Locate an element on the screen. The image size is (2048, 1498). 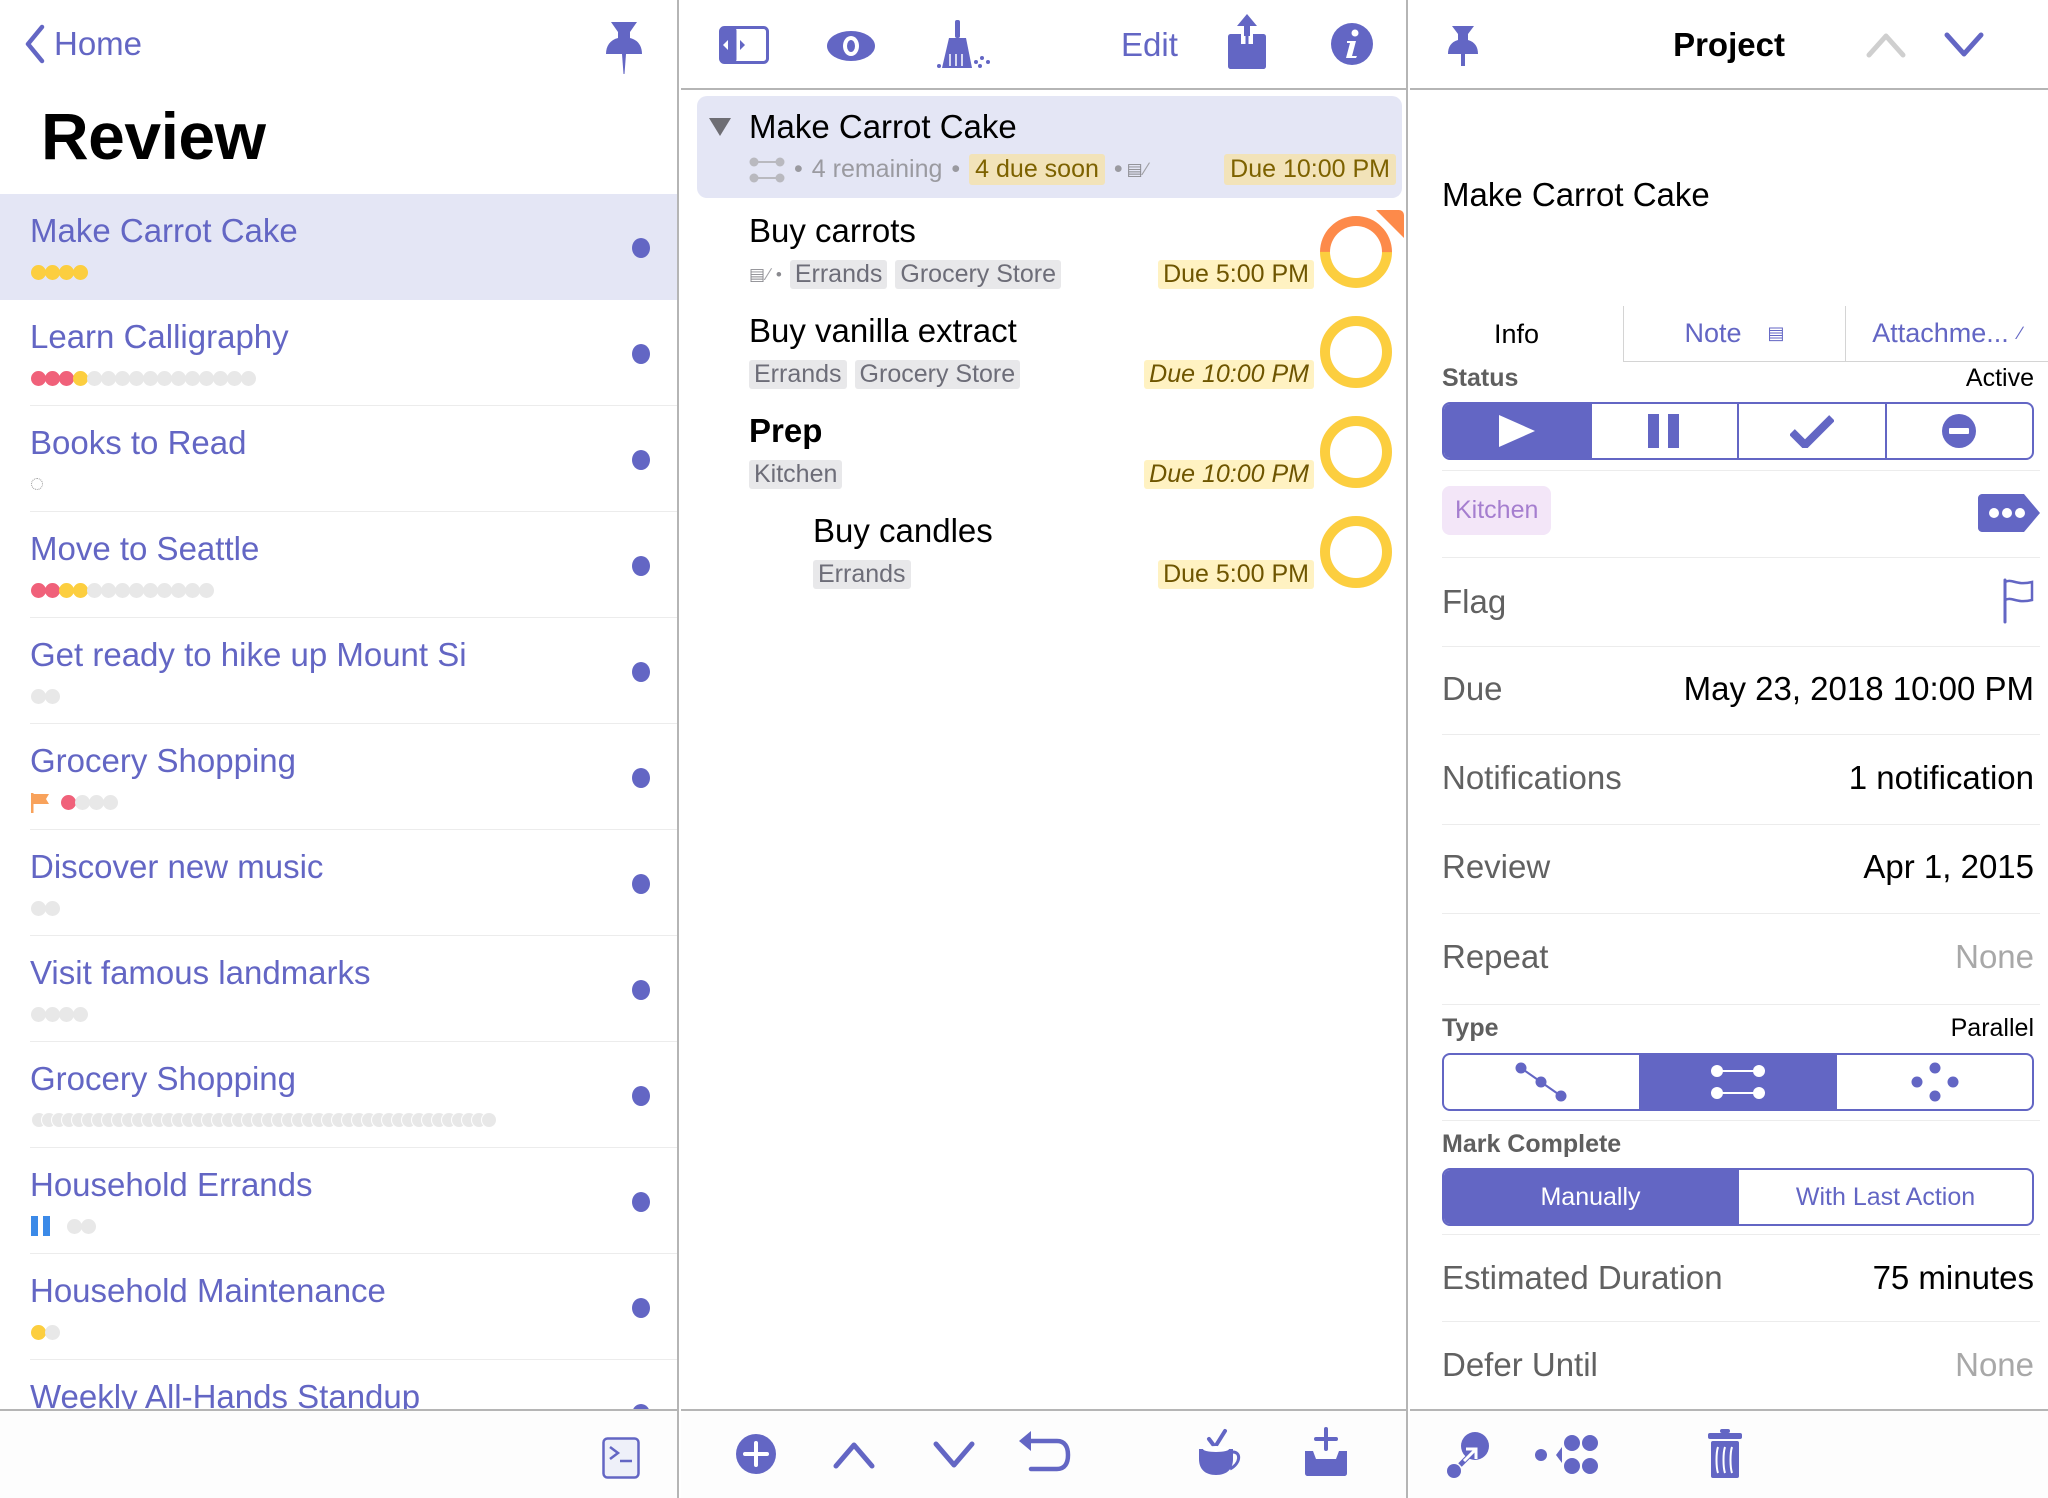
coffee-cup-icon is located at coordinates (1220, 1452).